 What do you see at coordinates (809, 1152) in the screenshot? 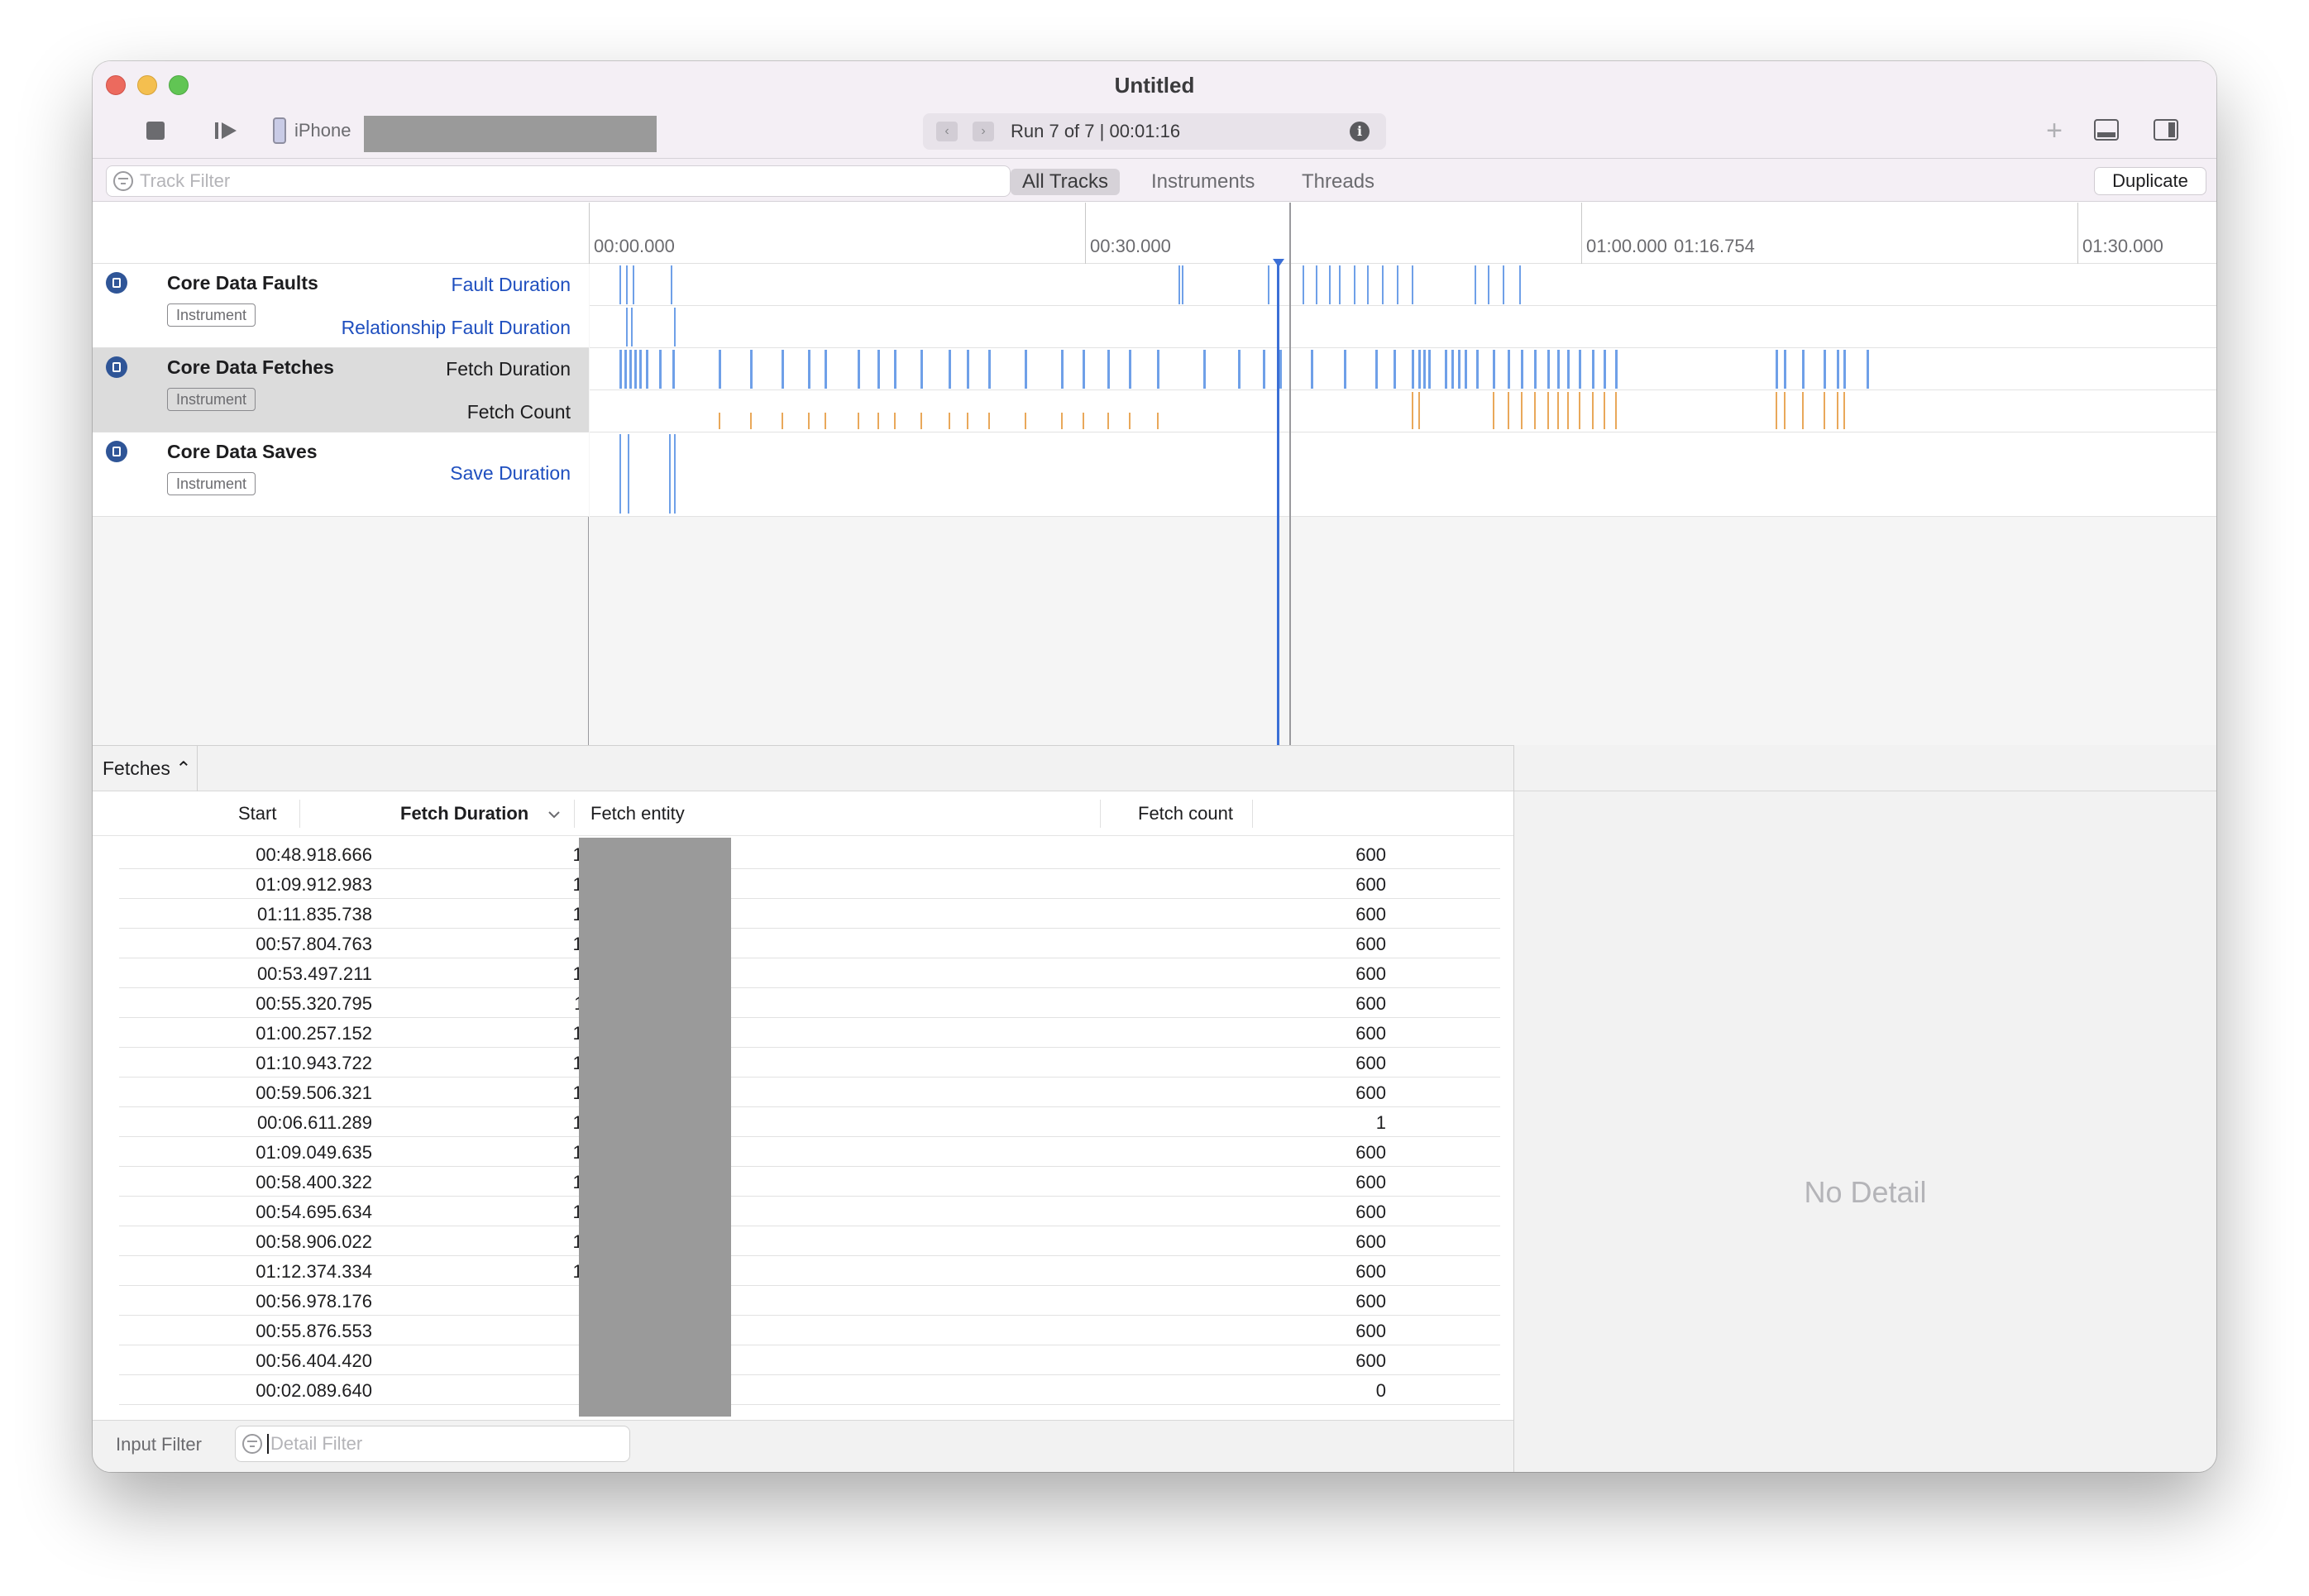
I see `table-row: 01:09.049.63510.64 ms600` at bounding box center [809, 1152].